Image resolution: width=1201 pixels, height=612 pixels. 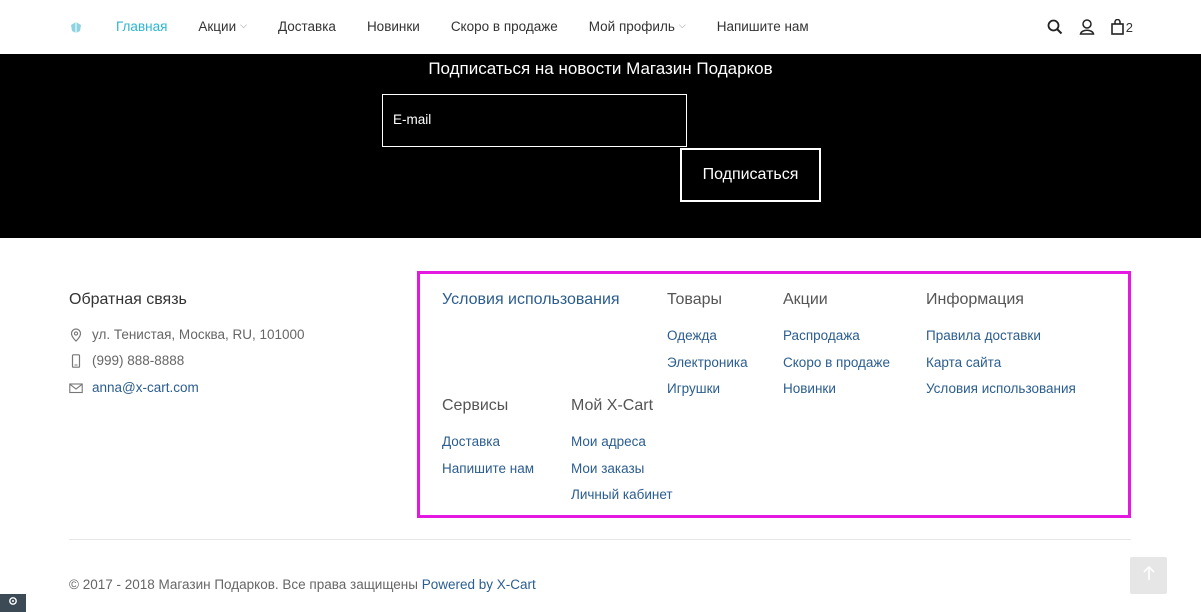 What do you see at coordinates (138, 360) in the screenshot?
I see `phone-text: (999) 888-8888` at bounding box center [138, 360].